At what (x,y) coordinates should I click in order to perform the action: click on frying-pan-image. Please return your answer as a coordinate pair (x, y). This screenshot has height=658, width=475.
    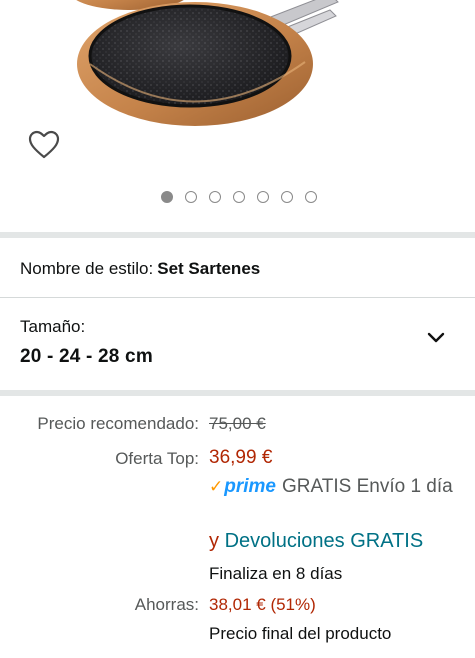
    Looking at the image, I should click on (207, 63).